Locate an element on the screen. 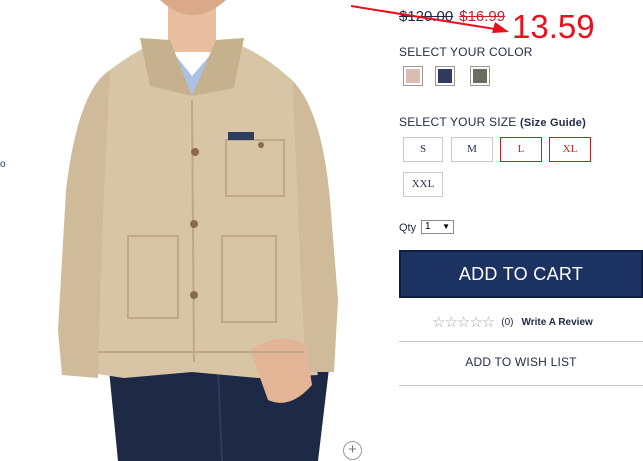 This screenshot has width=643, height=461. chevron-down-icon: ▼ is located at coordinates (446, 226).